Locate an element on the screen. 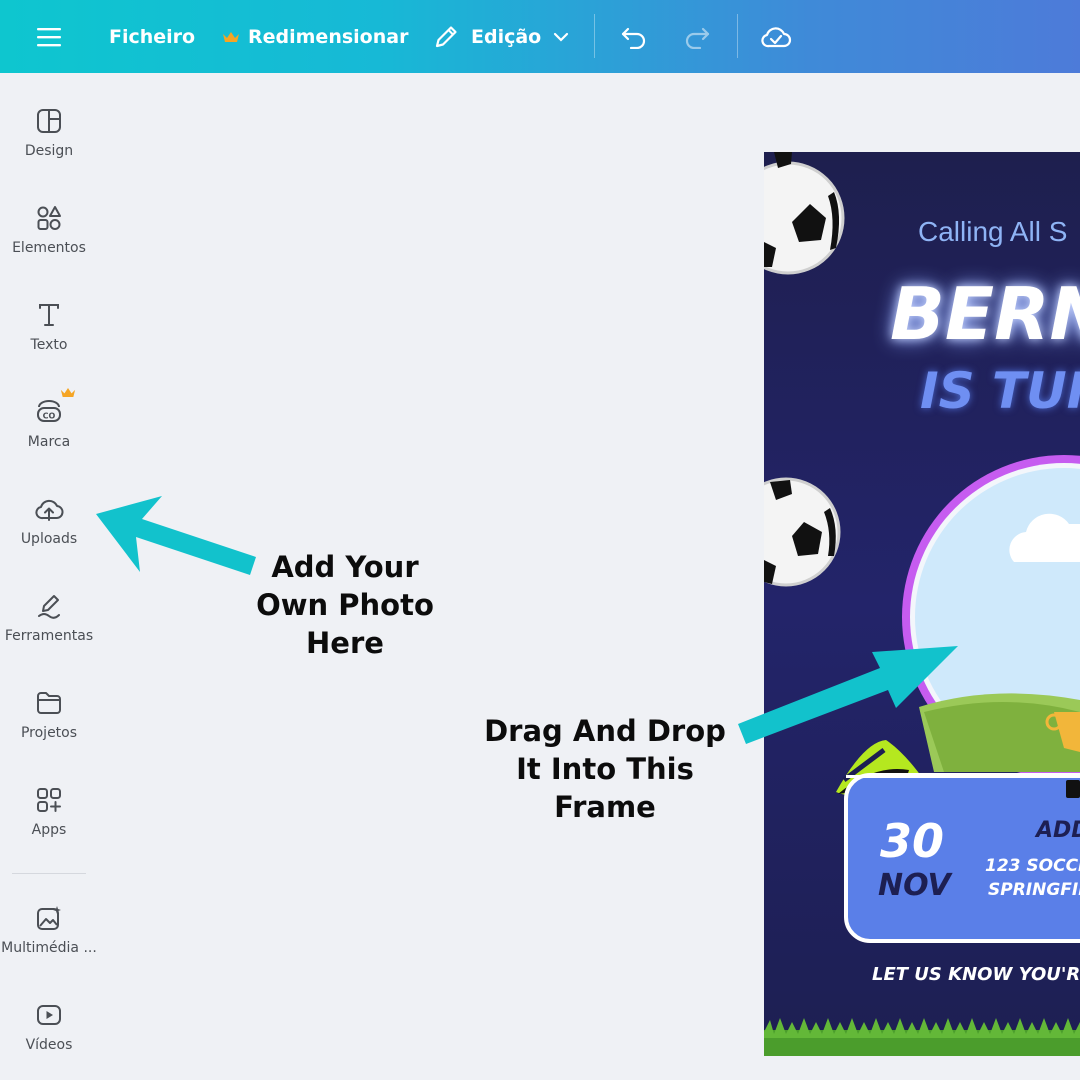 The height and width of the screenshot is (1080, 1080). menu-button is located at coordinates (49, 36).